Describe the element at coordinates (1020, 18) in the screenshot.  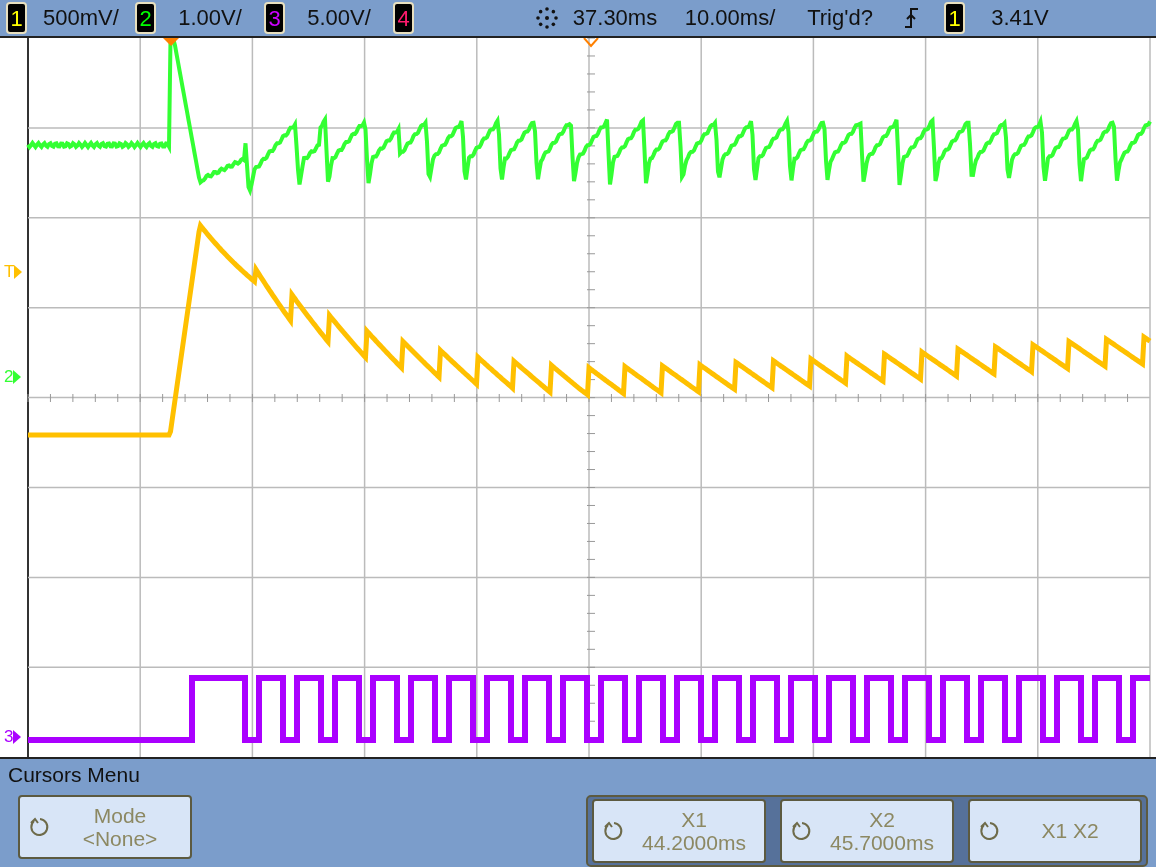
I see `trigger-level: 3.41V` at that location.